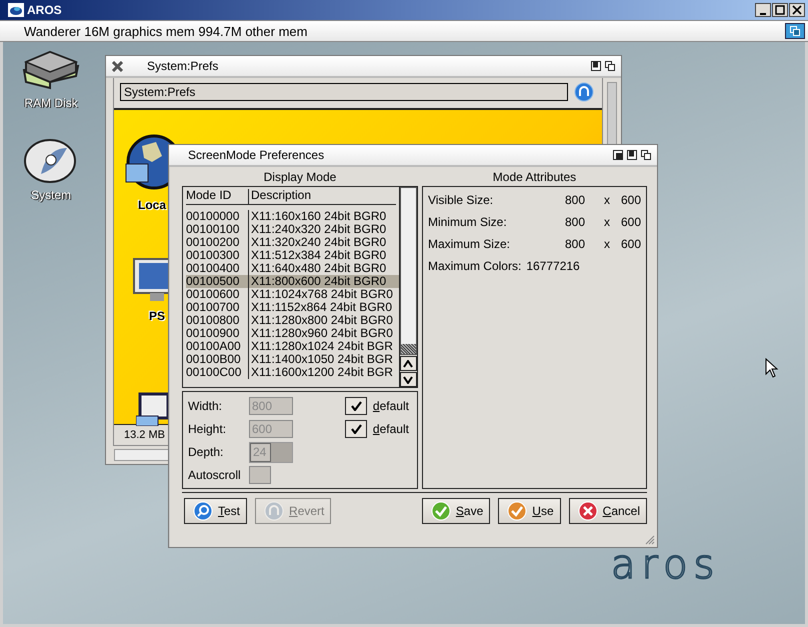  Describe the element at coordinates (469, 244) in the screenshot. I see `attribute-label: Maximum Size:` at that location.